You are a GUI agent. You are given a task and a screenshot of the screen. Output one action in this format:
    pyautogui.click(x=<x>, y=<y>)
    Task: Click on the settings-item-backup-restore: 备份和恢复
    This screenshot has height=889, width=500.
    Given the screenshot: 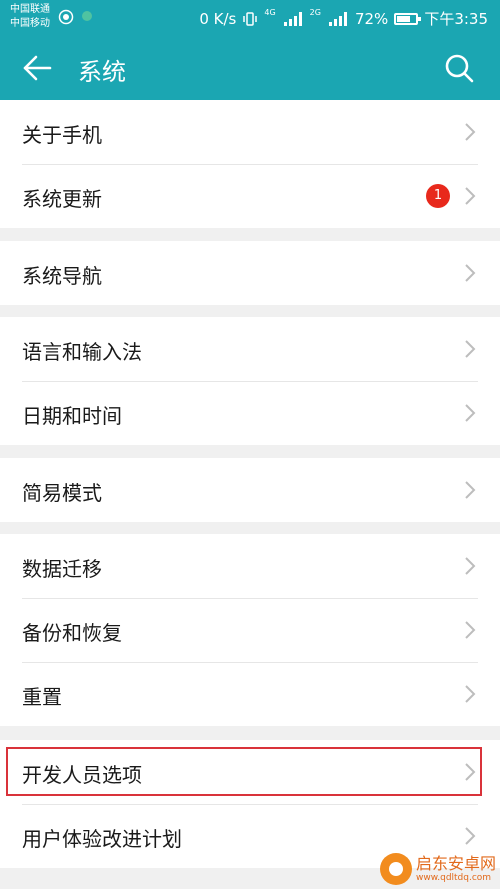 What is the action you would take?
    pyautogui.click(x=250, y=630)
    